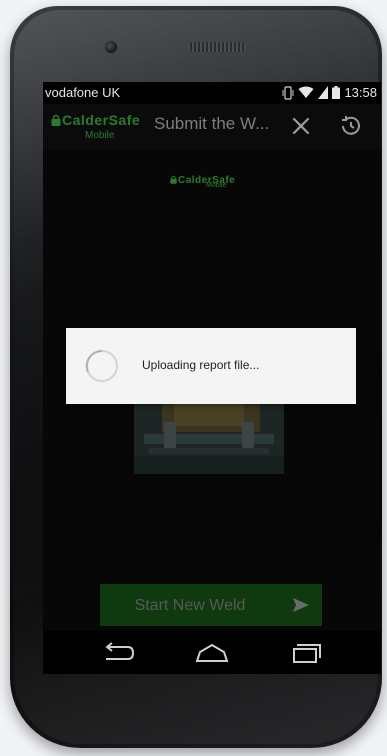 This screenshot has width=387, height=756. What do you see at coordinates (212, 93) in the screenshot?
I see `status-bar: vodafone UK 13:58` at bounding box center [212, 93].